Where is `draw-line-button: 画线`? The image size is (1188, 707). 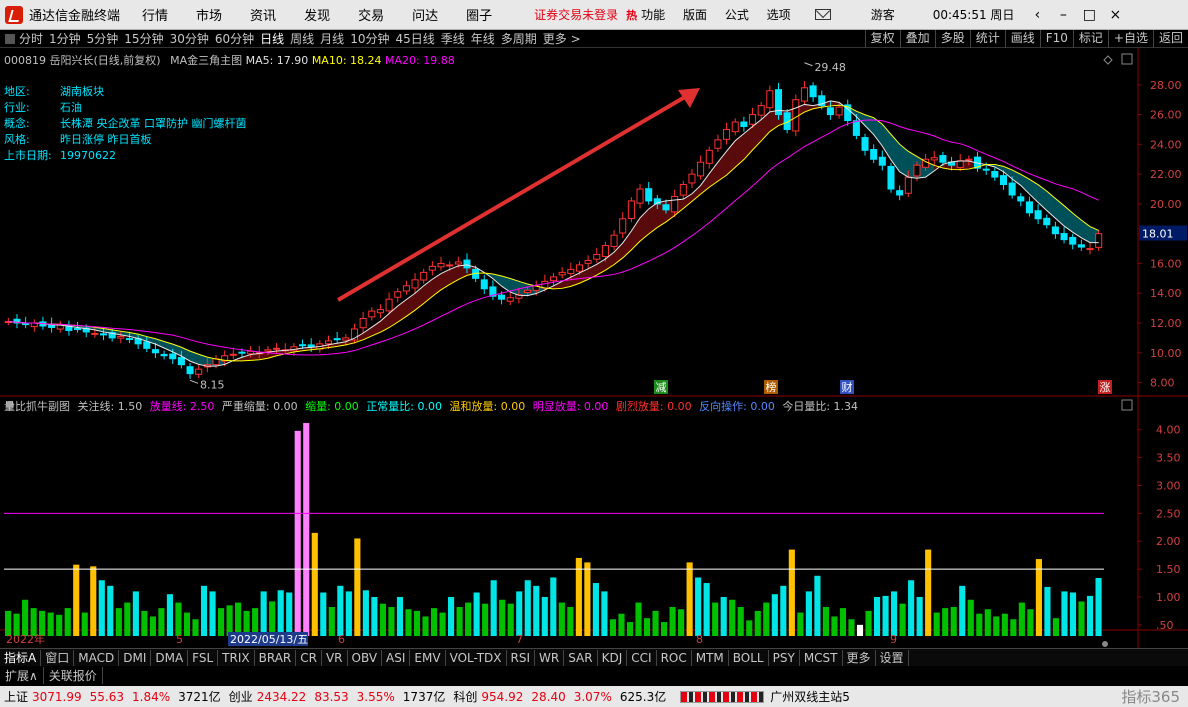 draw-line-button: 画线 is located at coordinates (1022, 39).